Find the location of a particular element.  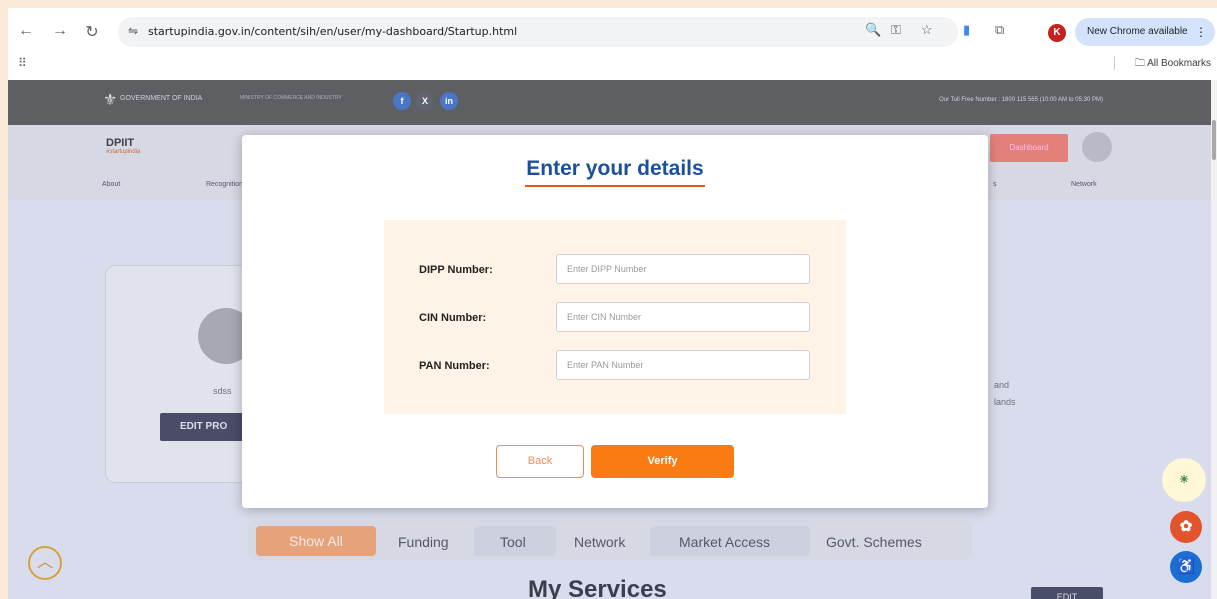

back-button: Back is located at coordinates (540, 461).